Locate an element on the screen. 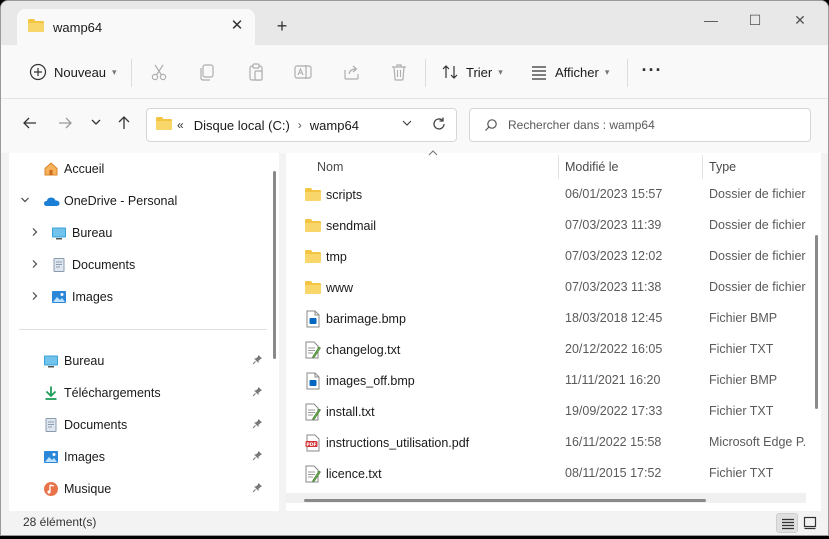  file-modified: 18/03/2018 12:45 is located at coordinates (614, 318).